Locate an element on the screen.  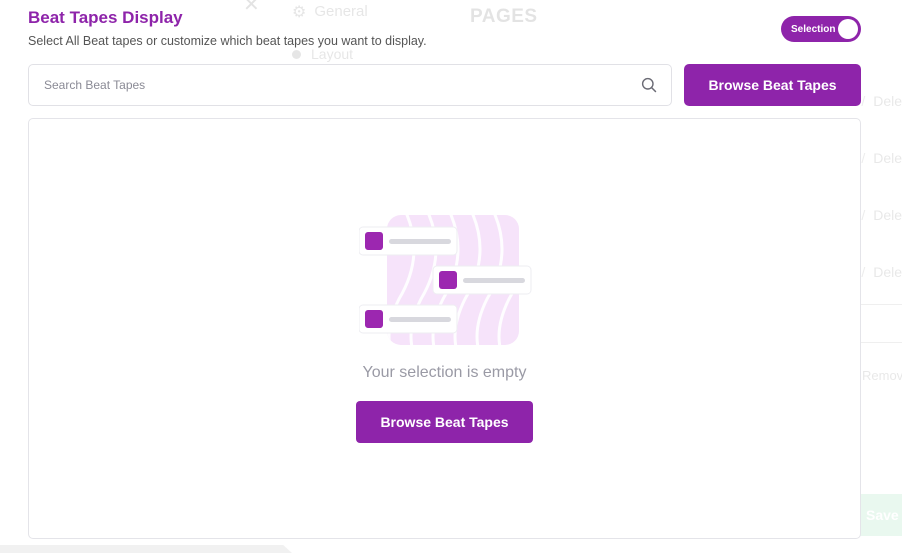
selection-toggle-label: Selection is located at coordinates (813, 29).